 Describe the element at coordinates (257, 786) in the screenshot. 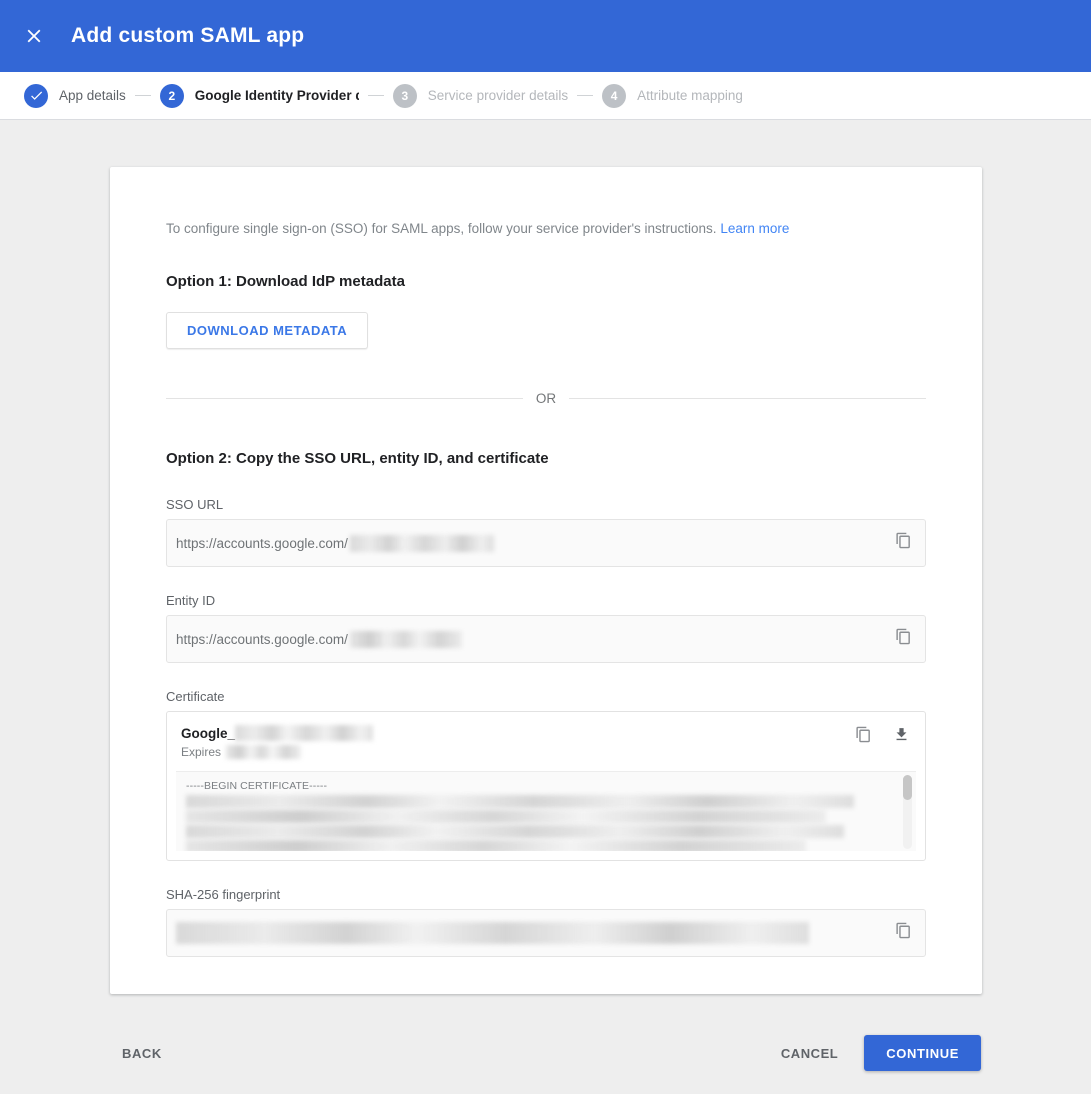

I see `certificate-begin-line: -----BEGIN CERTIFICATE-----` at that location.